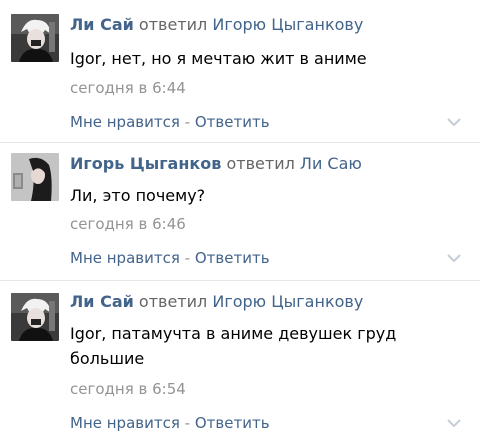 This screenshot has width=480, height=443. Describe the element at coordinates (145, 163) in the screenshot. I see `author-link: Игорь Цыганков` at that location.